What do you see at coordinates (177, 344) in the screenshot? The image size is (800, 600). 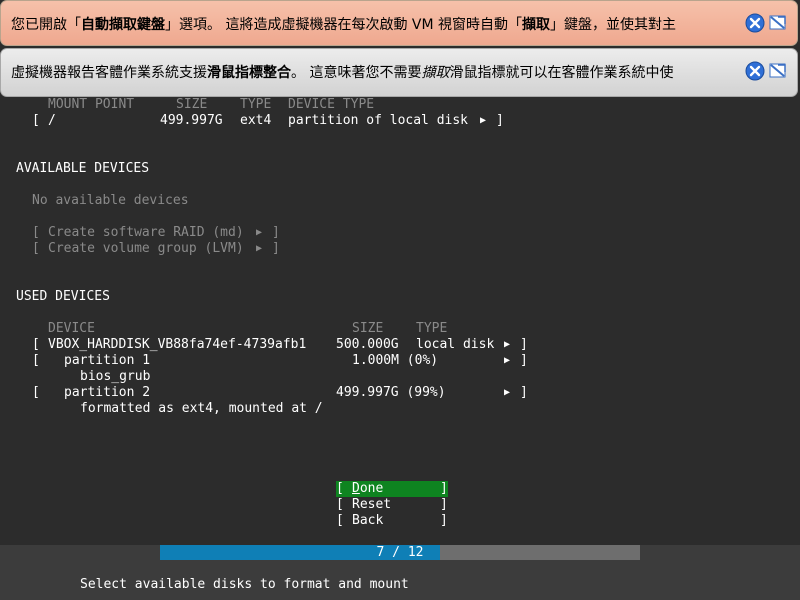 I see `disk-name: VBOX_HARDDISK_VB88fa74ef-4739afb1` at bounding box center [177, 344].